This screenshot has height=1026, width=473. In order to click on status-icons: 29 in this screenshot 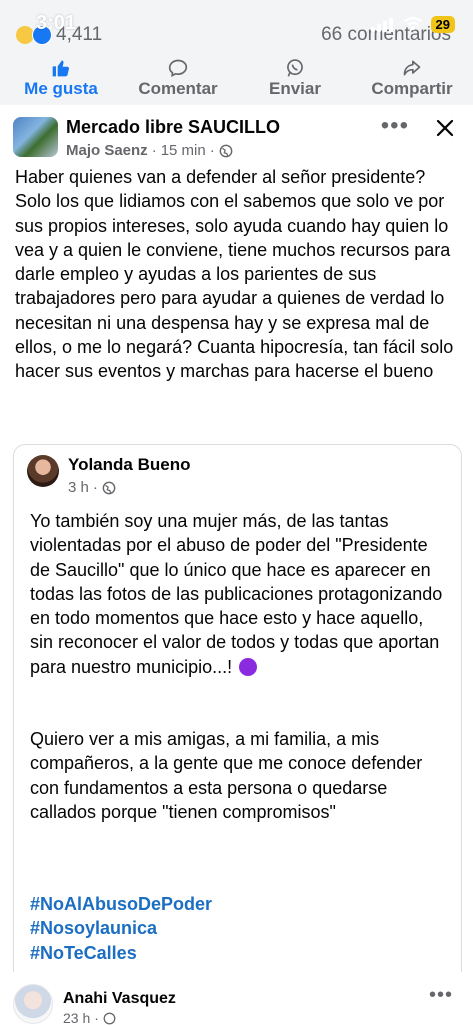, I will do `click(412, 24)`.